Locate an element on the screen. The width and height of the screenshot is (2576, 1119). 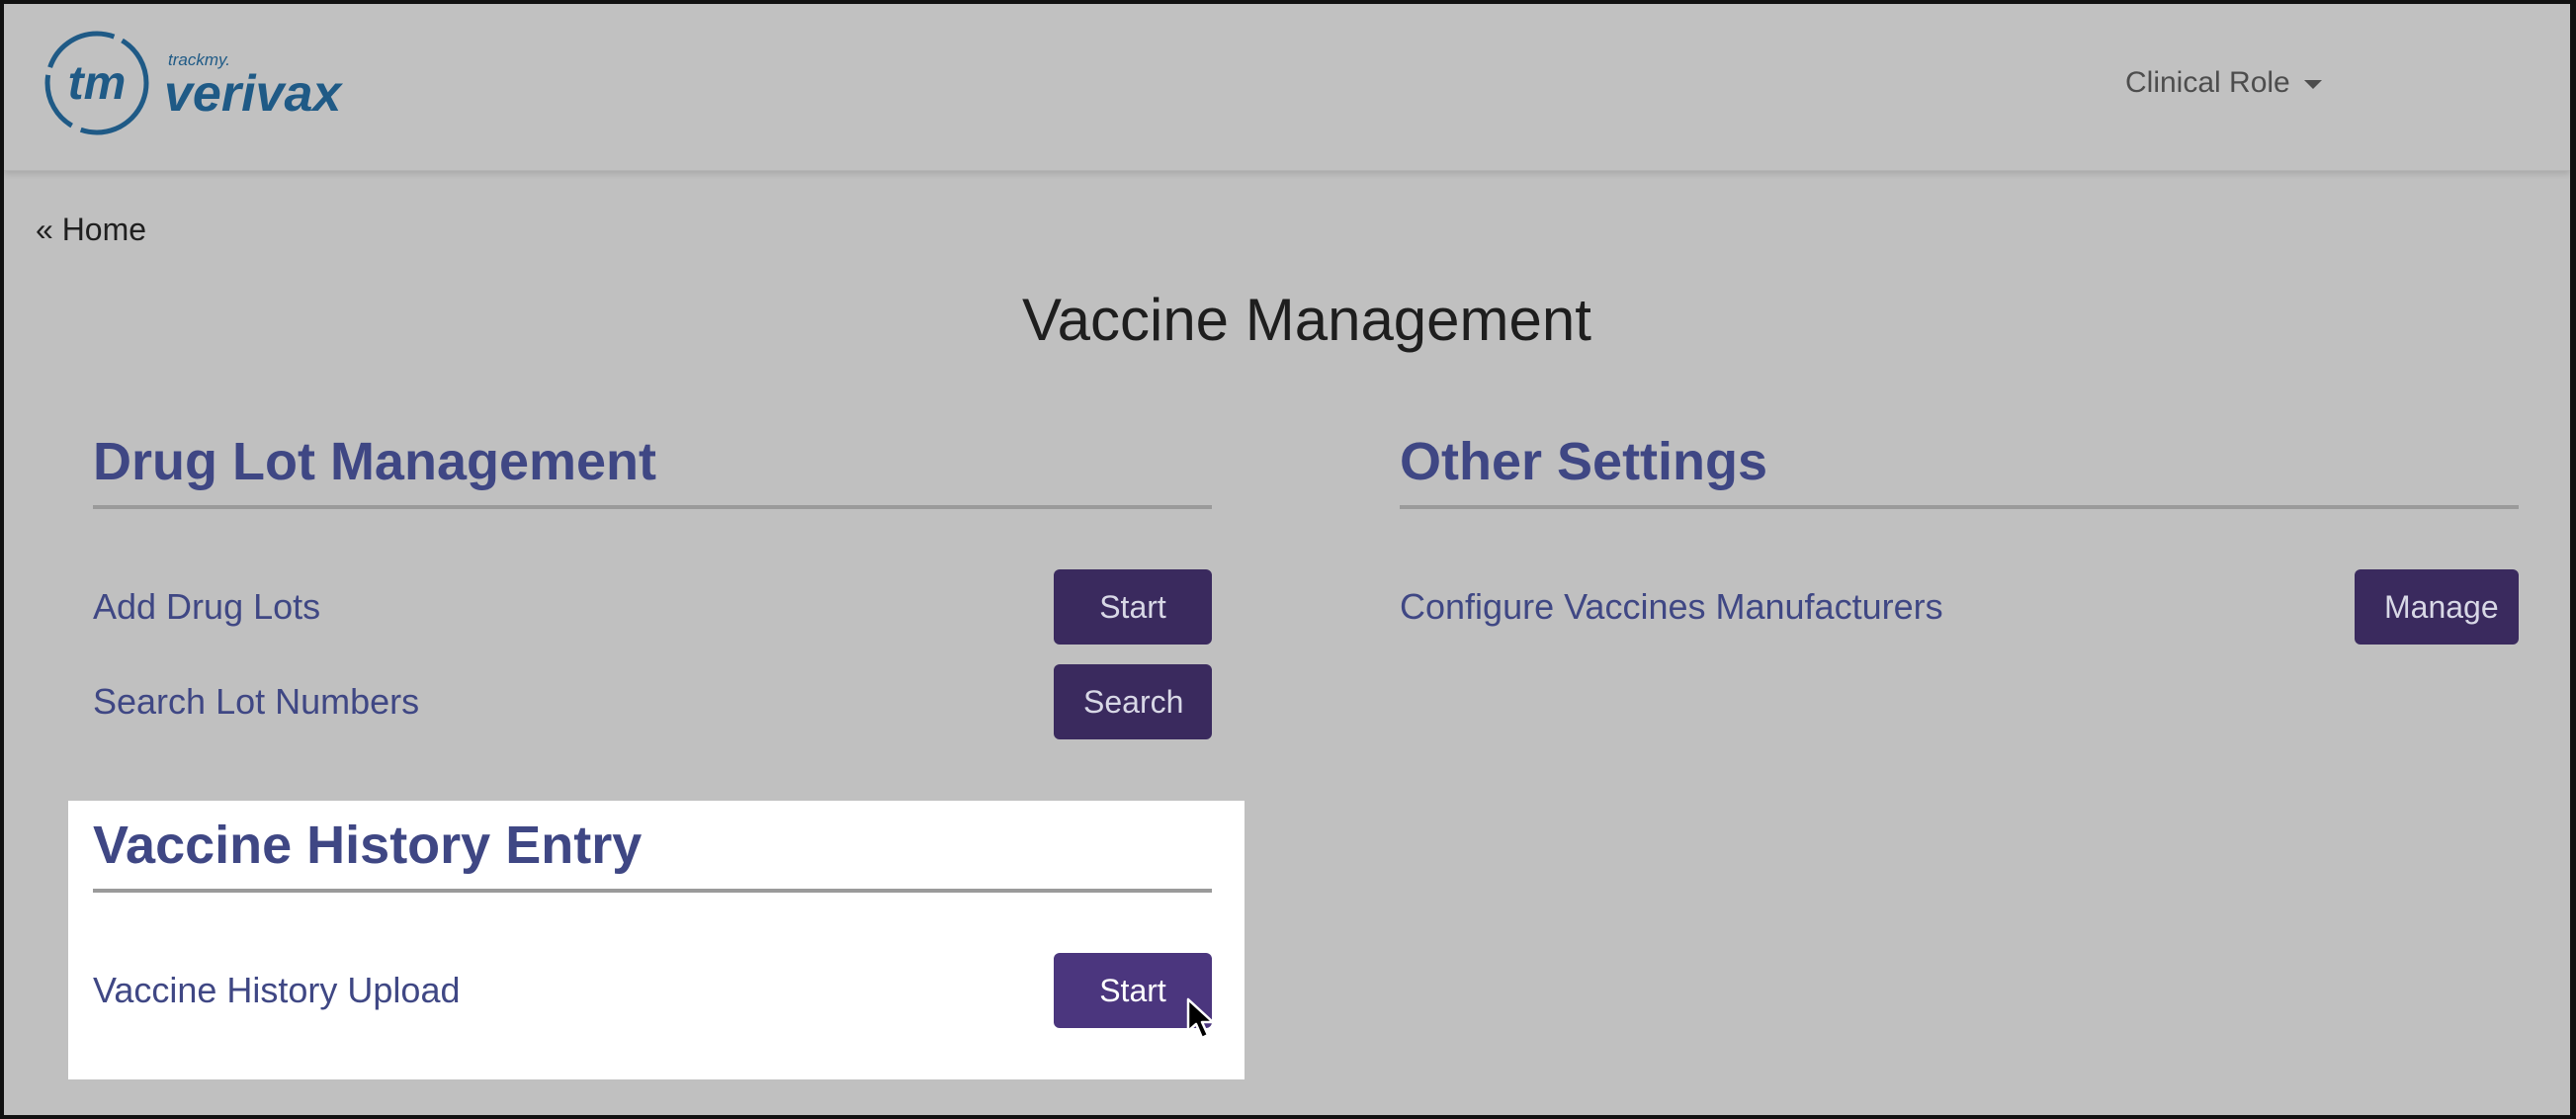
mouse-pointer-icon is located at coordinates (1200, 1018).